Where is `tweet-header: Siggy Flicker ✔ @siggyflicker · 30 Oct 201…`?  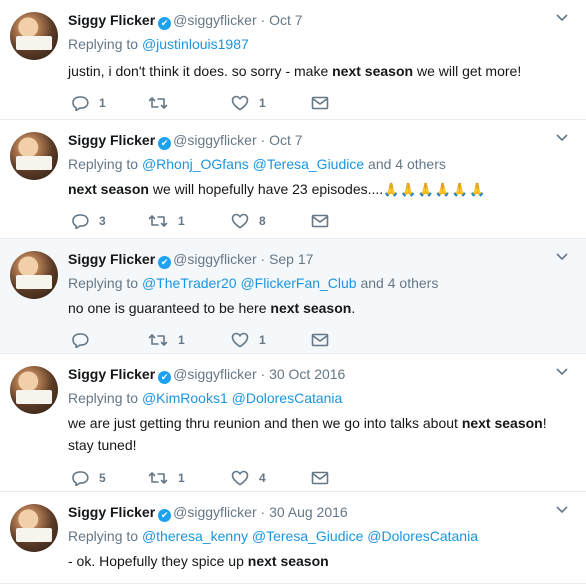
tweet-header: Siggy Flicker ✔ @siggyflicker · 30 Oct 201… is located at coordinates (206, 374).